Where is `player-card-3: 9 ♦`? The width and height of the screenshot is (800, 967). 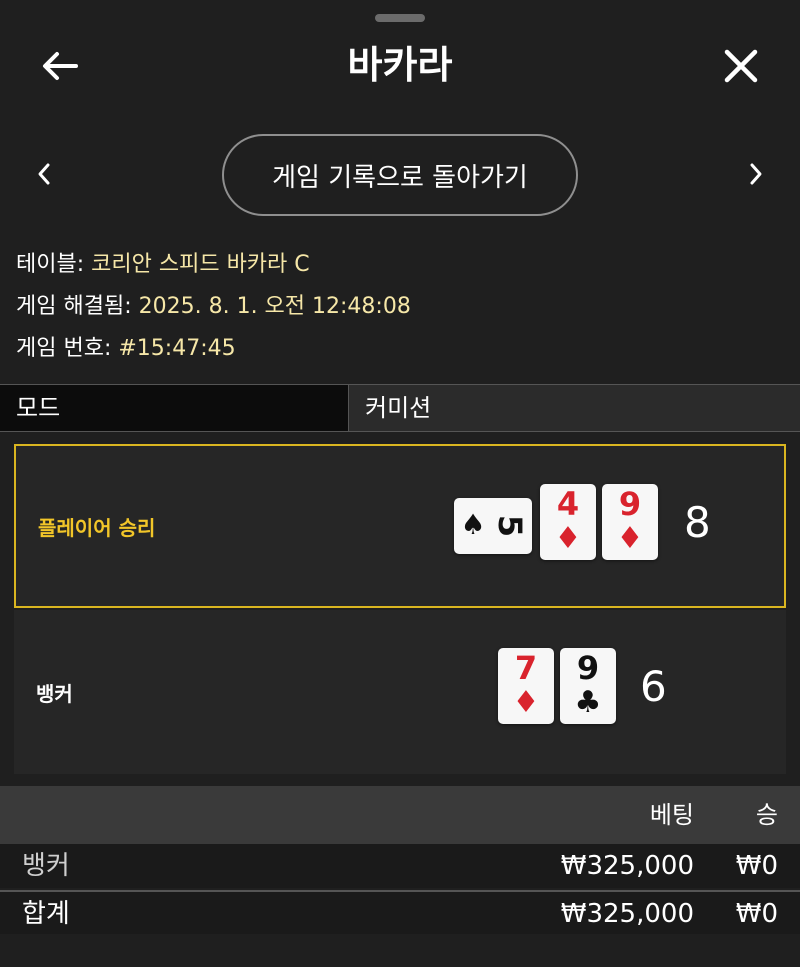
player-card-3: 9 ♦ is located at coordinates (630, 522).